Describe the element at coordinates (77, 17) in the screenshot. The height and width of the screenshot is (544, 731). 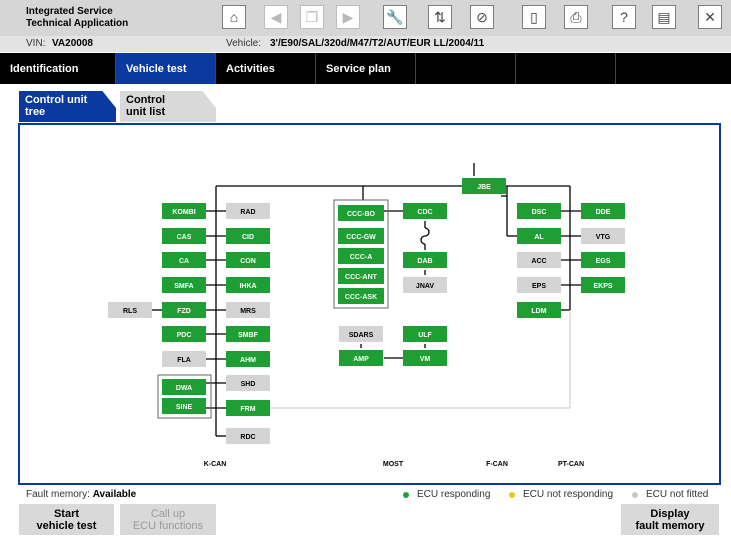
I see `app-title: Integrated Service Technical Application` at that location.